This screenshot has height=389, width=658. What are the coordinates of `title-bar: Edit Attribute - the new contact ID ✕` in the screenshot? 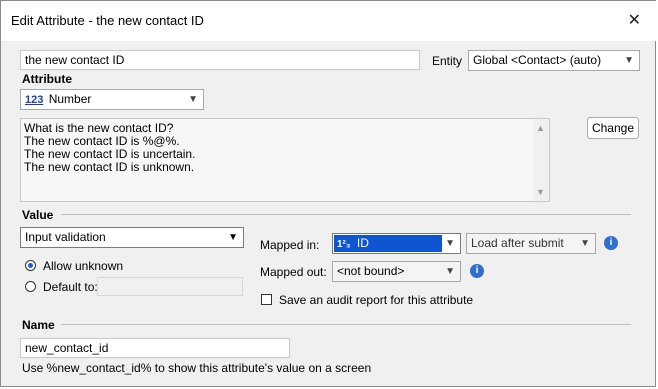 It's located at (329, 21).